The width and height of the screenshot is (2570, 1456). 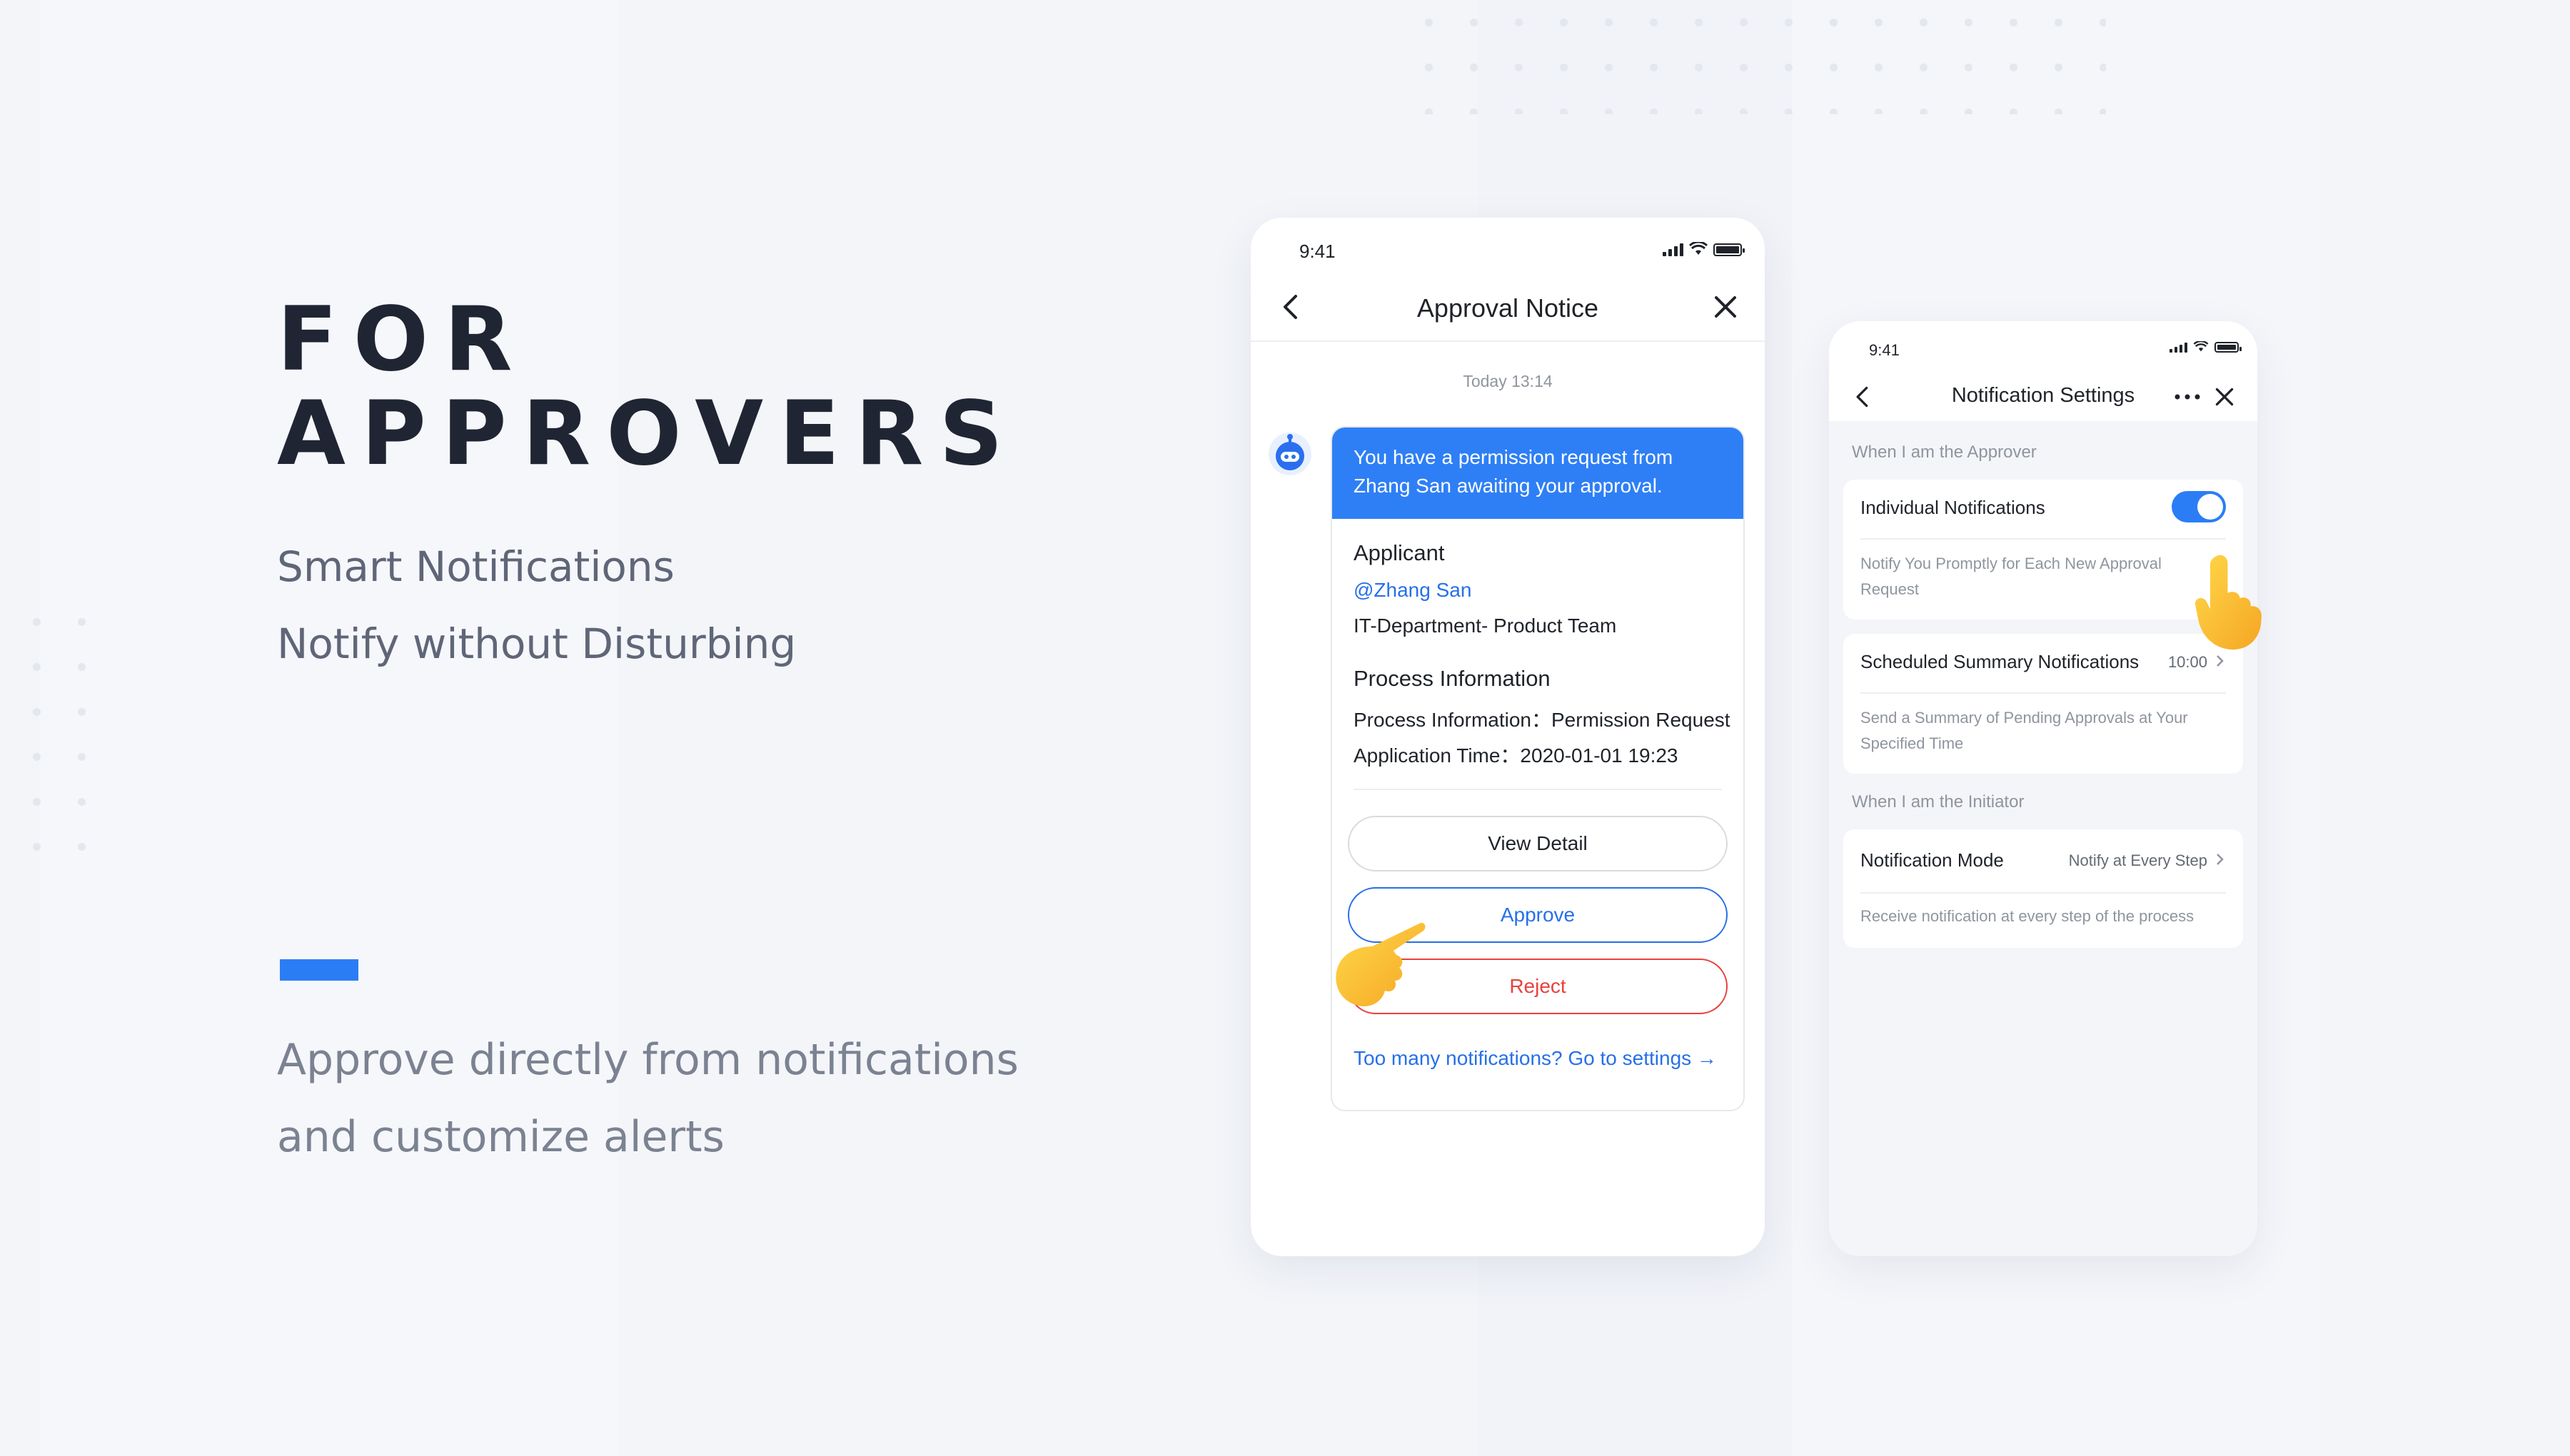 What do you see at coordinates (1542, 720) in the screenshot?
I see `process-information: Process Information：Permission Request` at bounding box center [1542, 720].